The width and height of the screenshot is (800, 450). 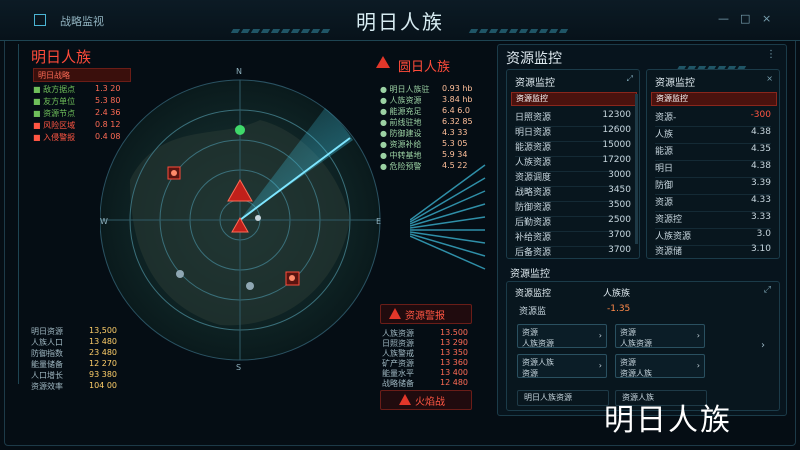 I want to click on close-button: ×, so click(x=766, y=18).